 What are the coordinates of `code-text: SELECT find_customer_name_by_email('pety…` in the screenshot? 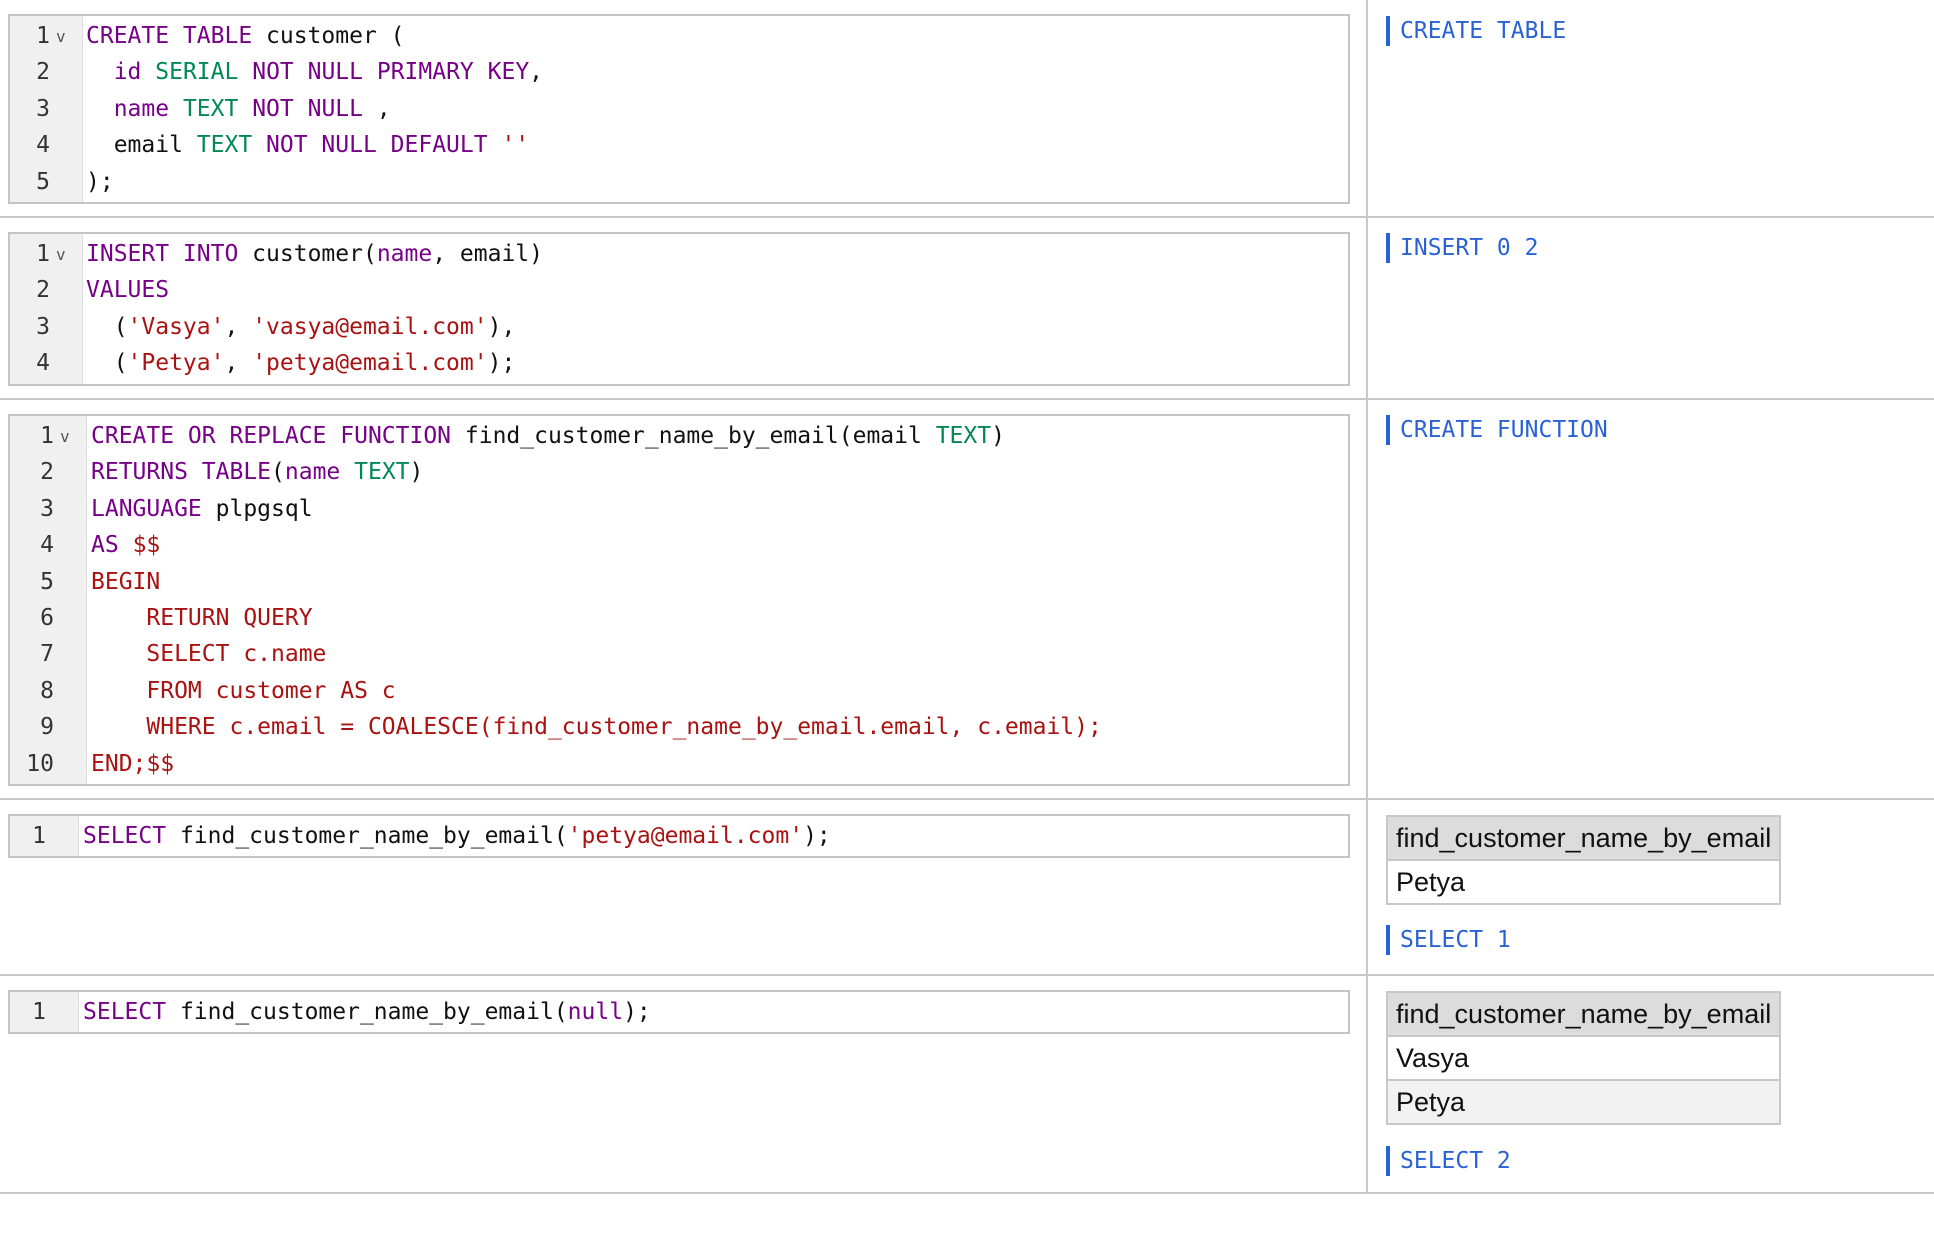 It's located at (457, 836).